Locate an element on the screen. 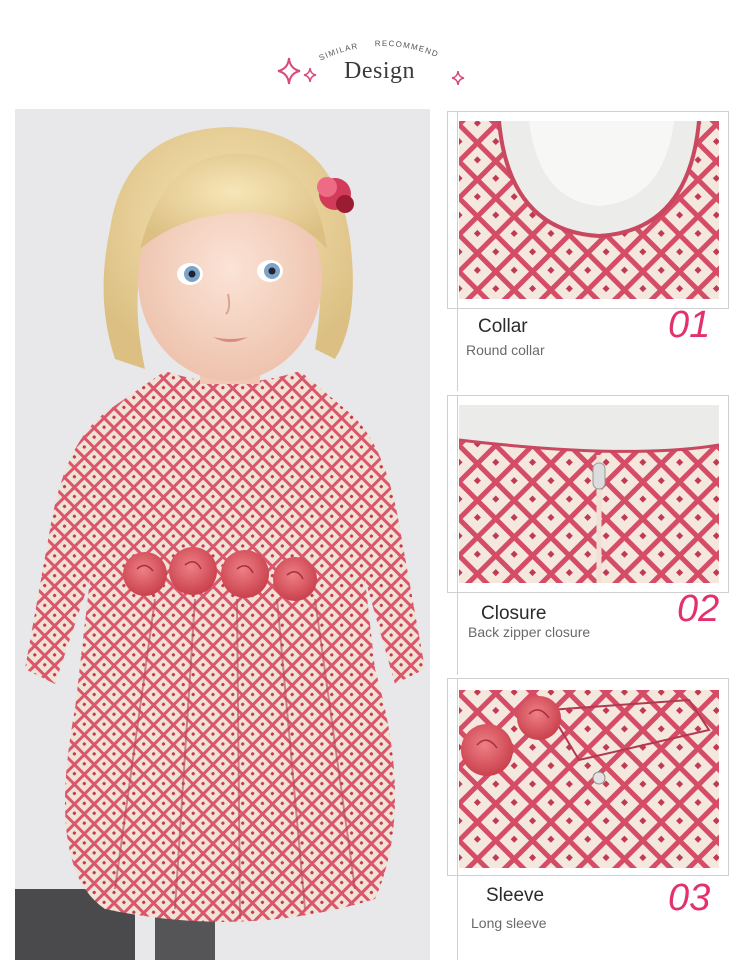  svg-text: RECOMMEND is located at coordinates (407, 49).